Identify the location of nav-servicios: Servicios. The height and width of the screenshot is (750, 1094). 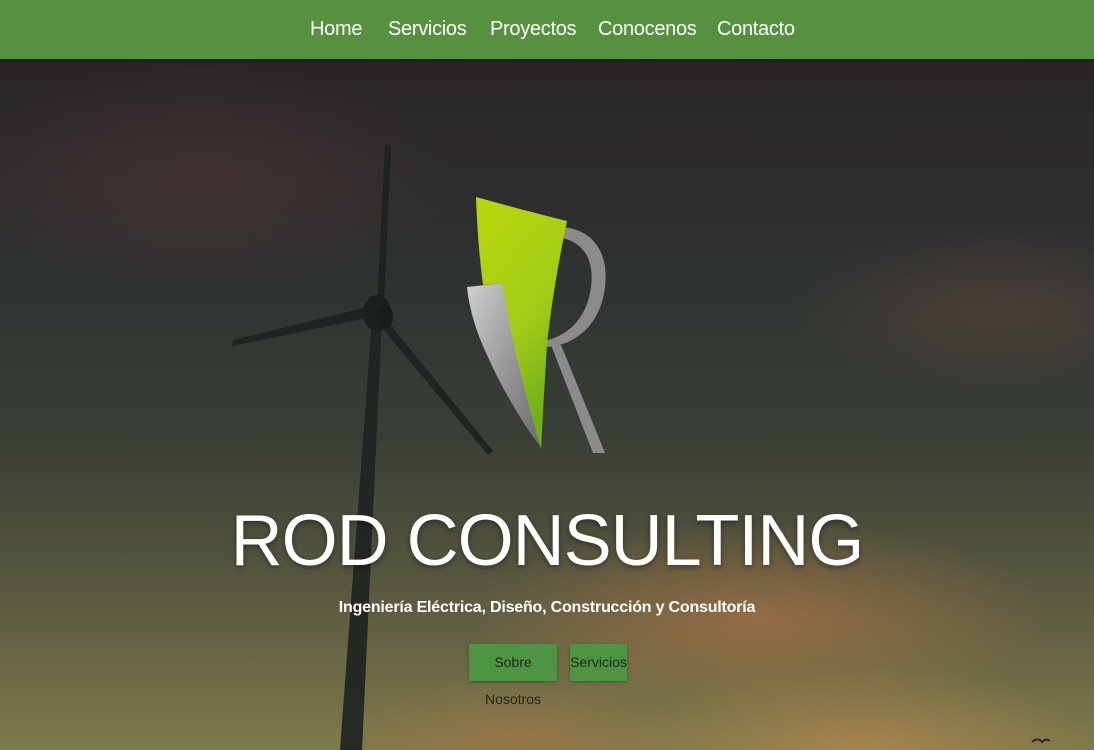
(427, 29).